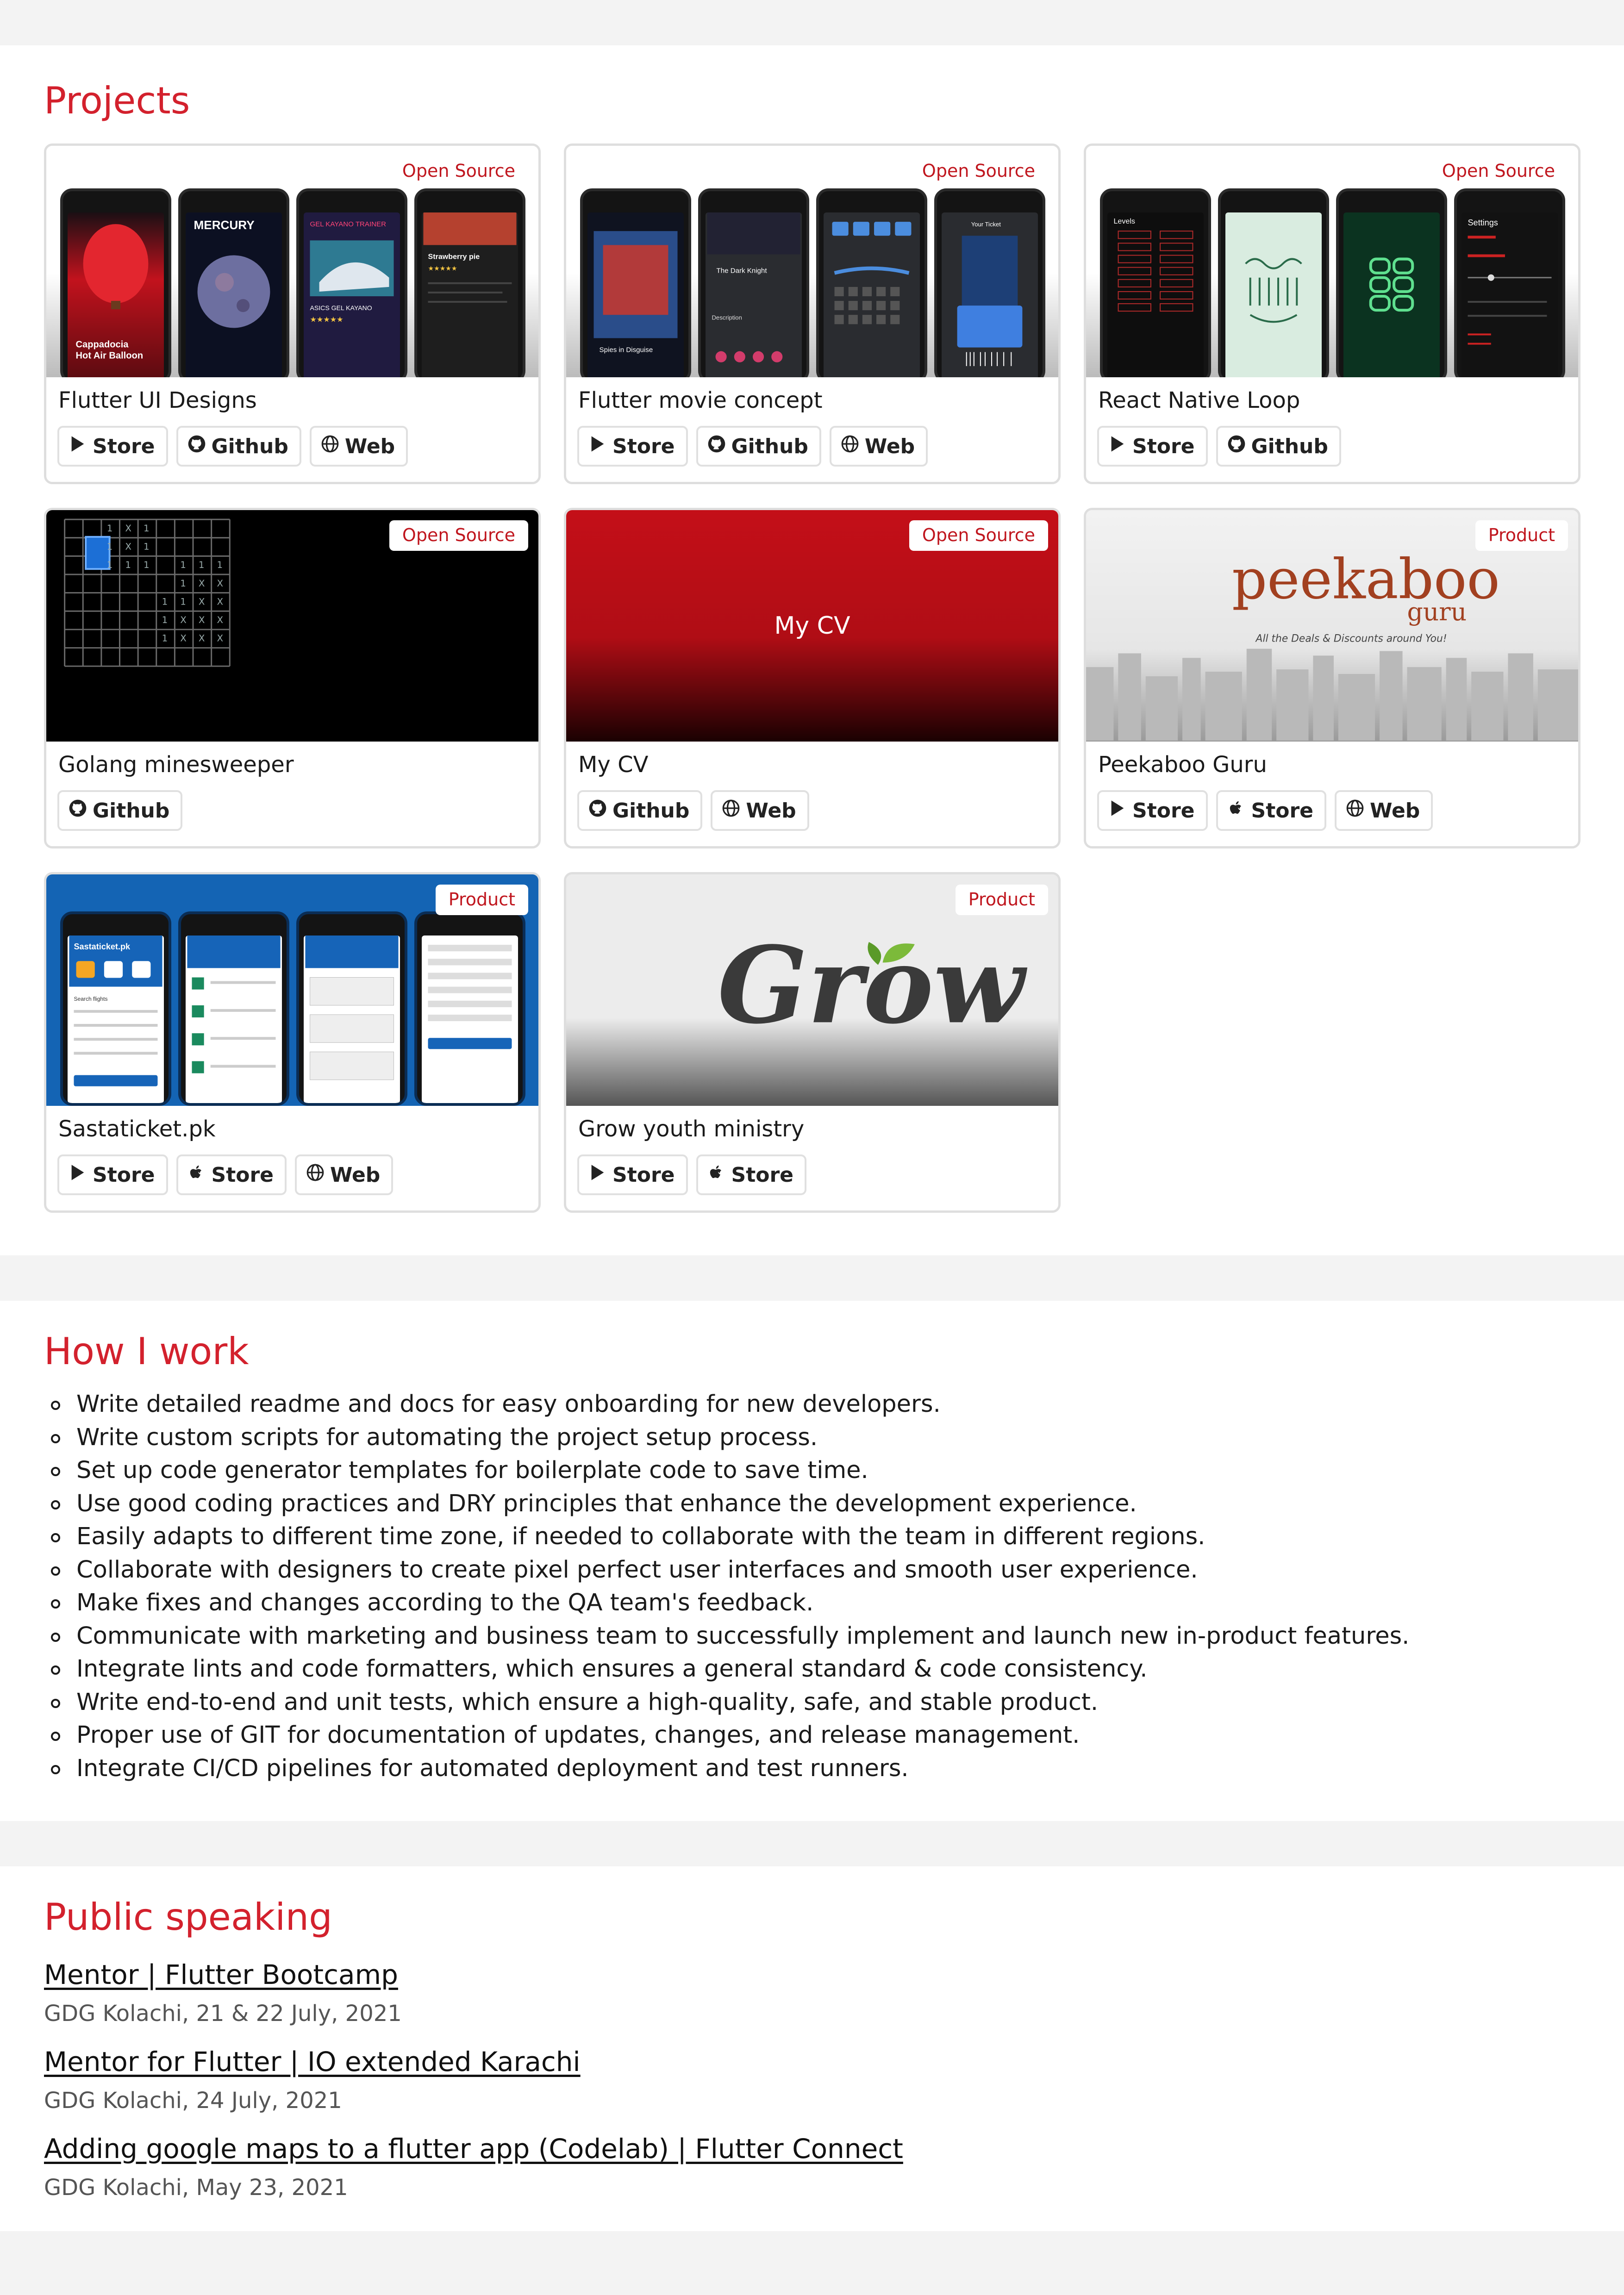  Describe the element at coordinates (812, 990) in the screenshot. I see `project-thumbnail: Grow Product` at that location.